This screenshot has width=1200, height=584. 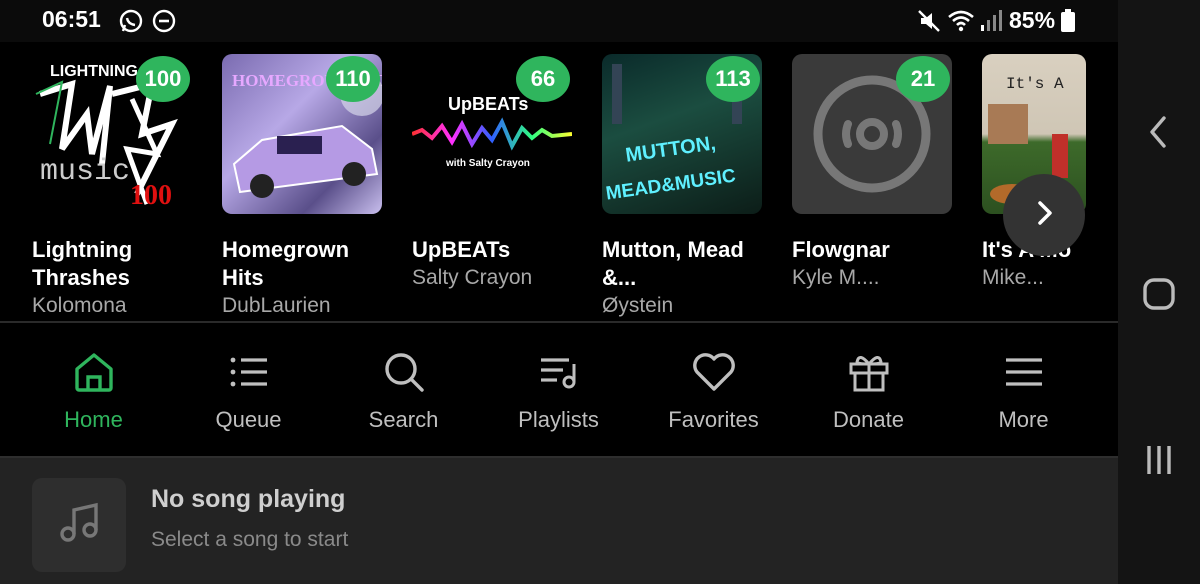 I want to click on do-not-disturb-icon, so click(x=164, y=23).